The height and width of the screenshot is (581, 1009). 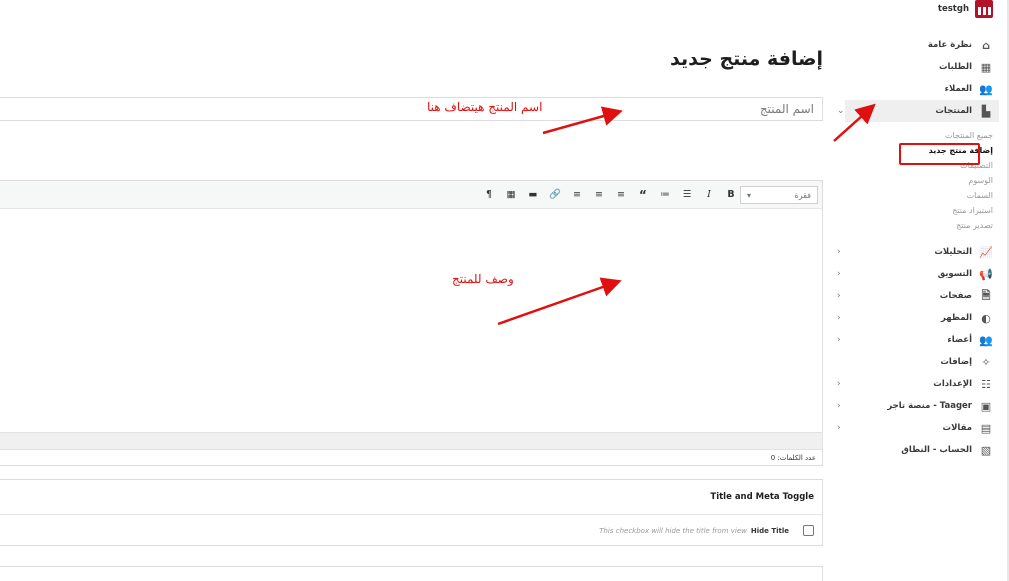 I want to click on italic-icon: I, so click(x=709, y=195).